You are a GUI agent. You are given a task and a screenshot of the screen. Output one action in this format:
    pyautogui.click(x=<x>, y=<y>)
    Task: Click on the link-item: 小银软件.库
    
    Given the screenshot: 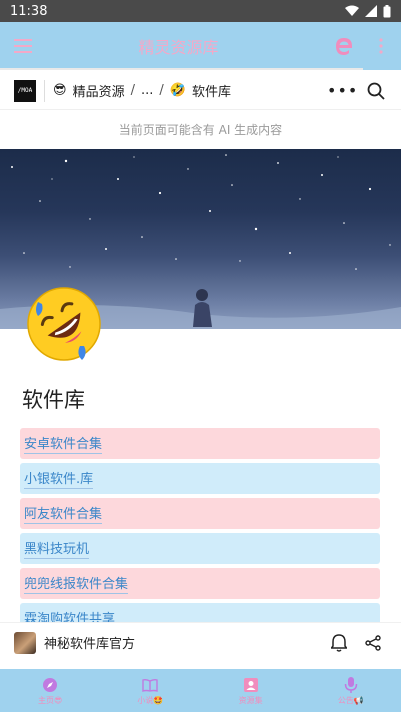 What is the action you would take?
    pyautogui.click(x=200, y=478)
    